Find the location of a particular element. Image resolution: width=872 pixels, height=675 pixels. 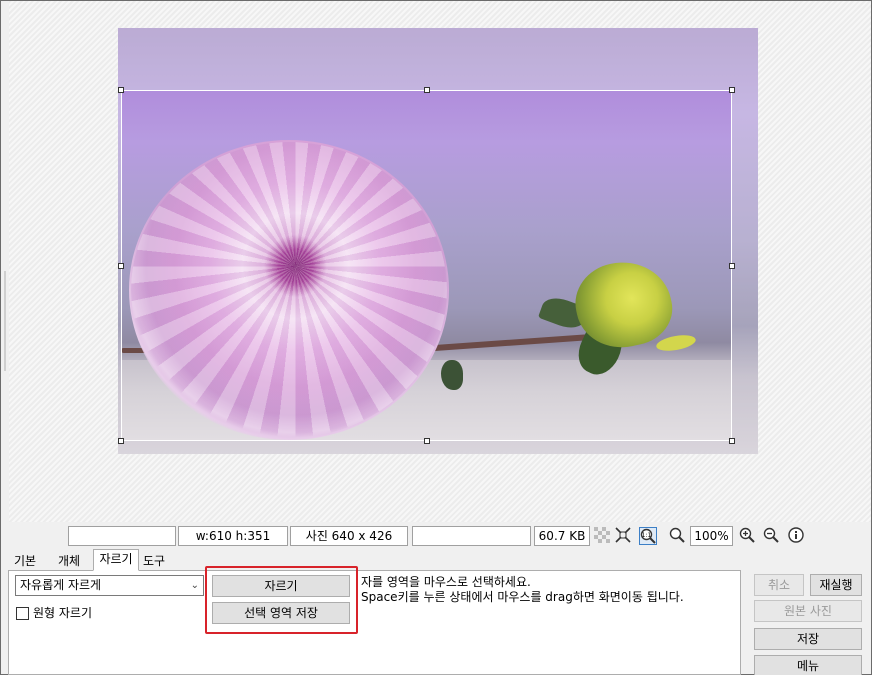

circle-crop-label: 원형 자르기 is located at coordinates (63, 613).